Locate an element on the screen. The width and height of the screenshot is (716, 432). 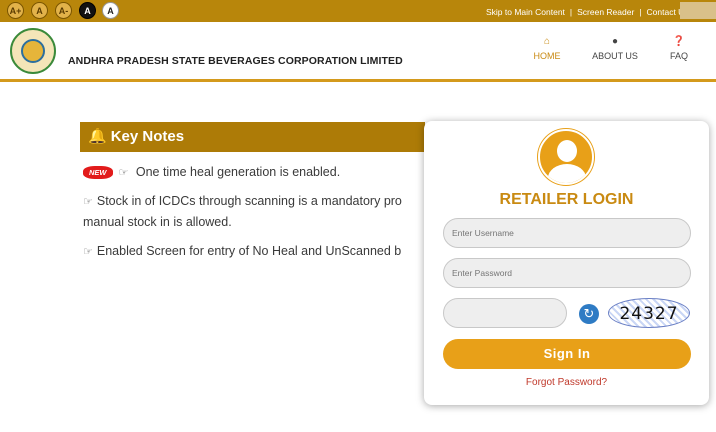
home-icon: ⌂ is located at coordinates (547, 41).